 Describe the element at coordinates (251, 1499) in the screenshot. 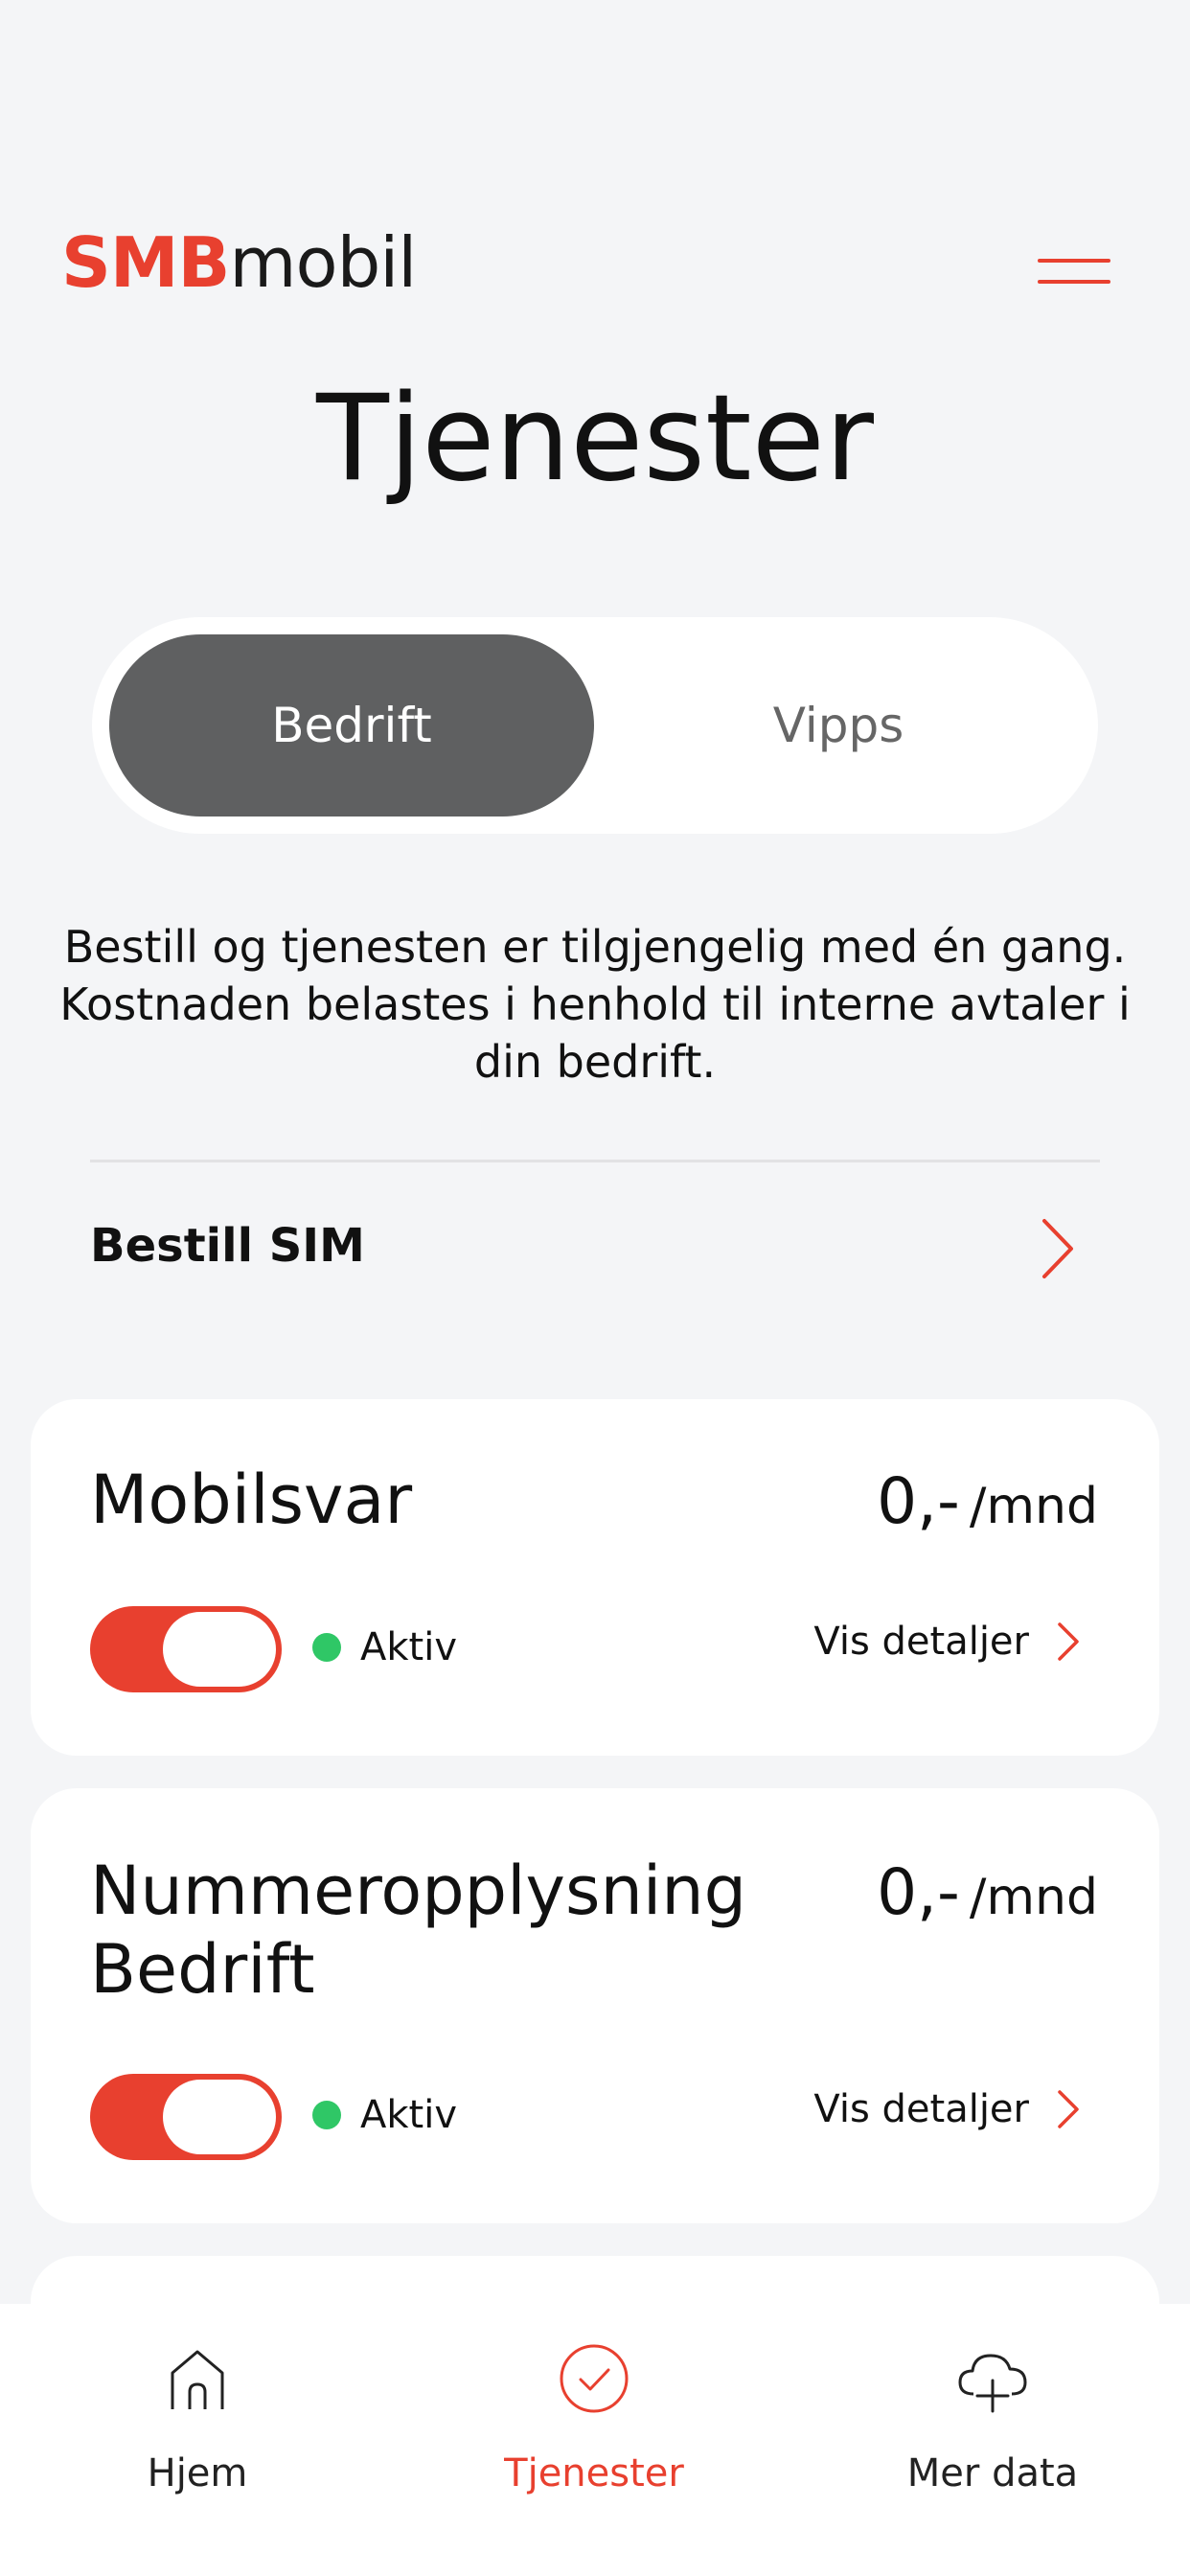

I see `service-name: Mobilsvar` at that location.